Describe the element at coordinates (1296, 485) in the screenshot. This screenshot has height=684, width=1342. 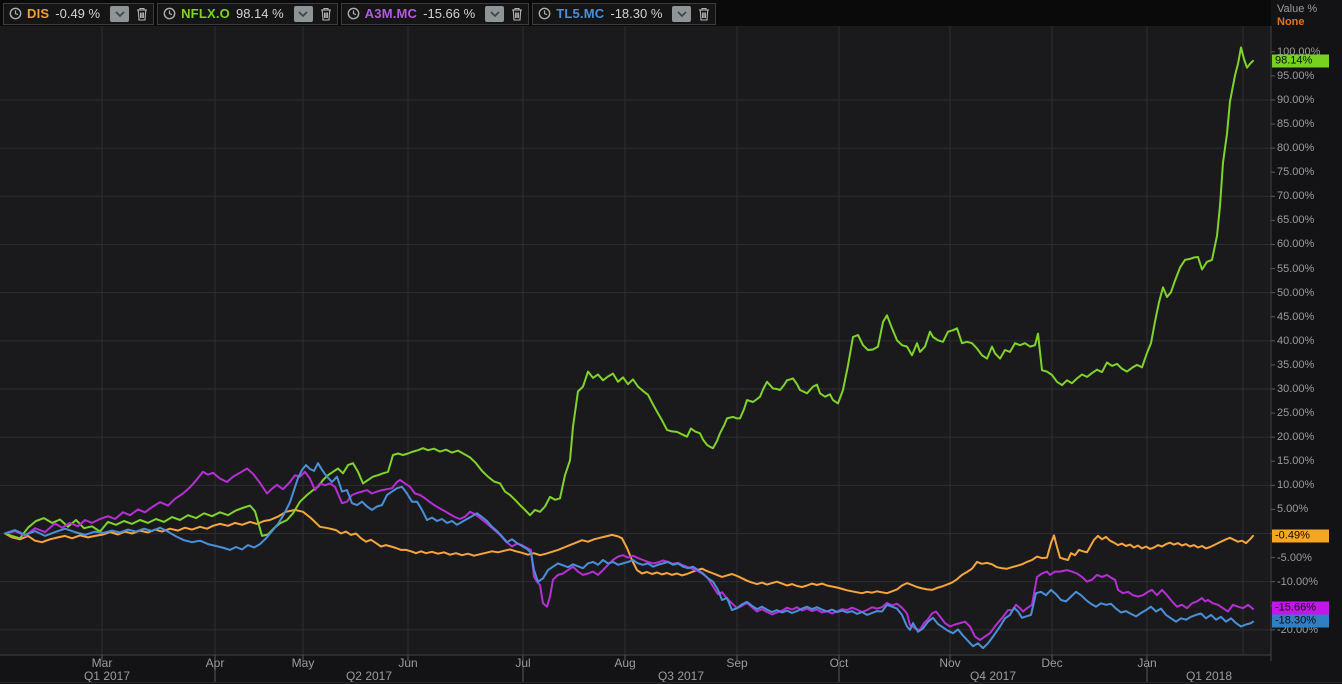
I see `y-tick-label: 10.00%` at that location.